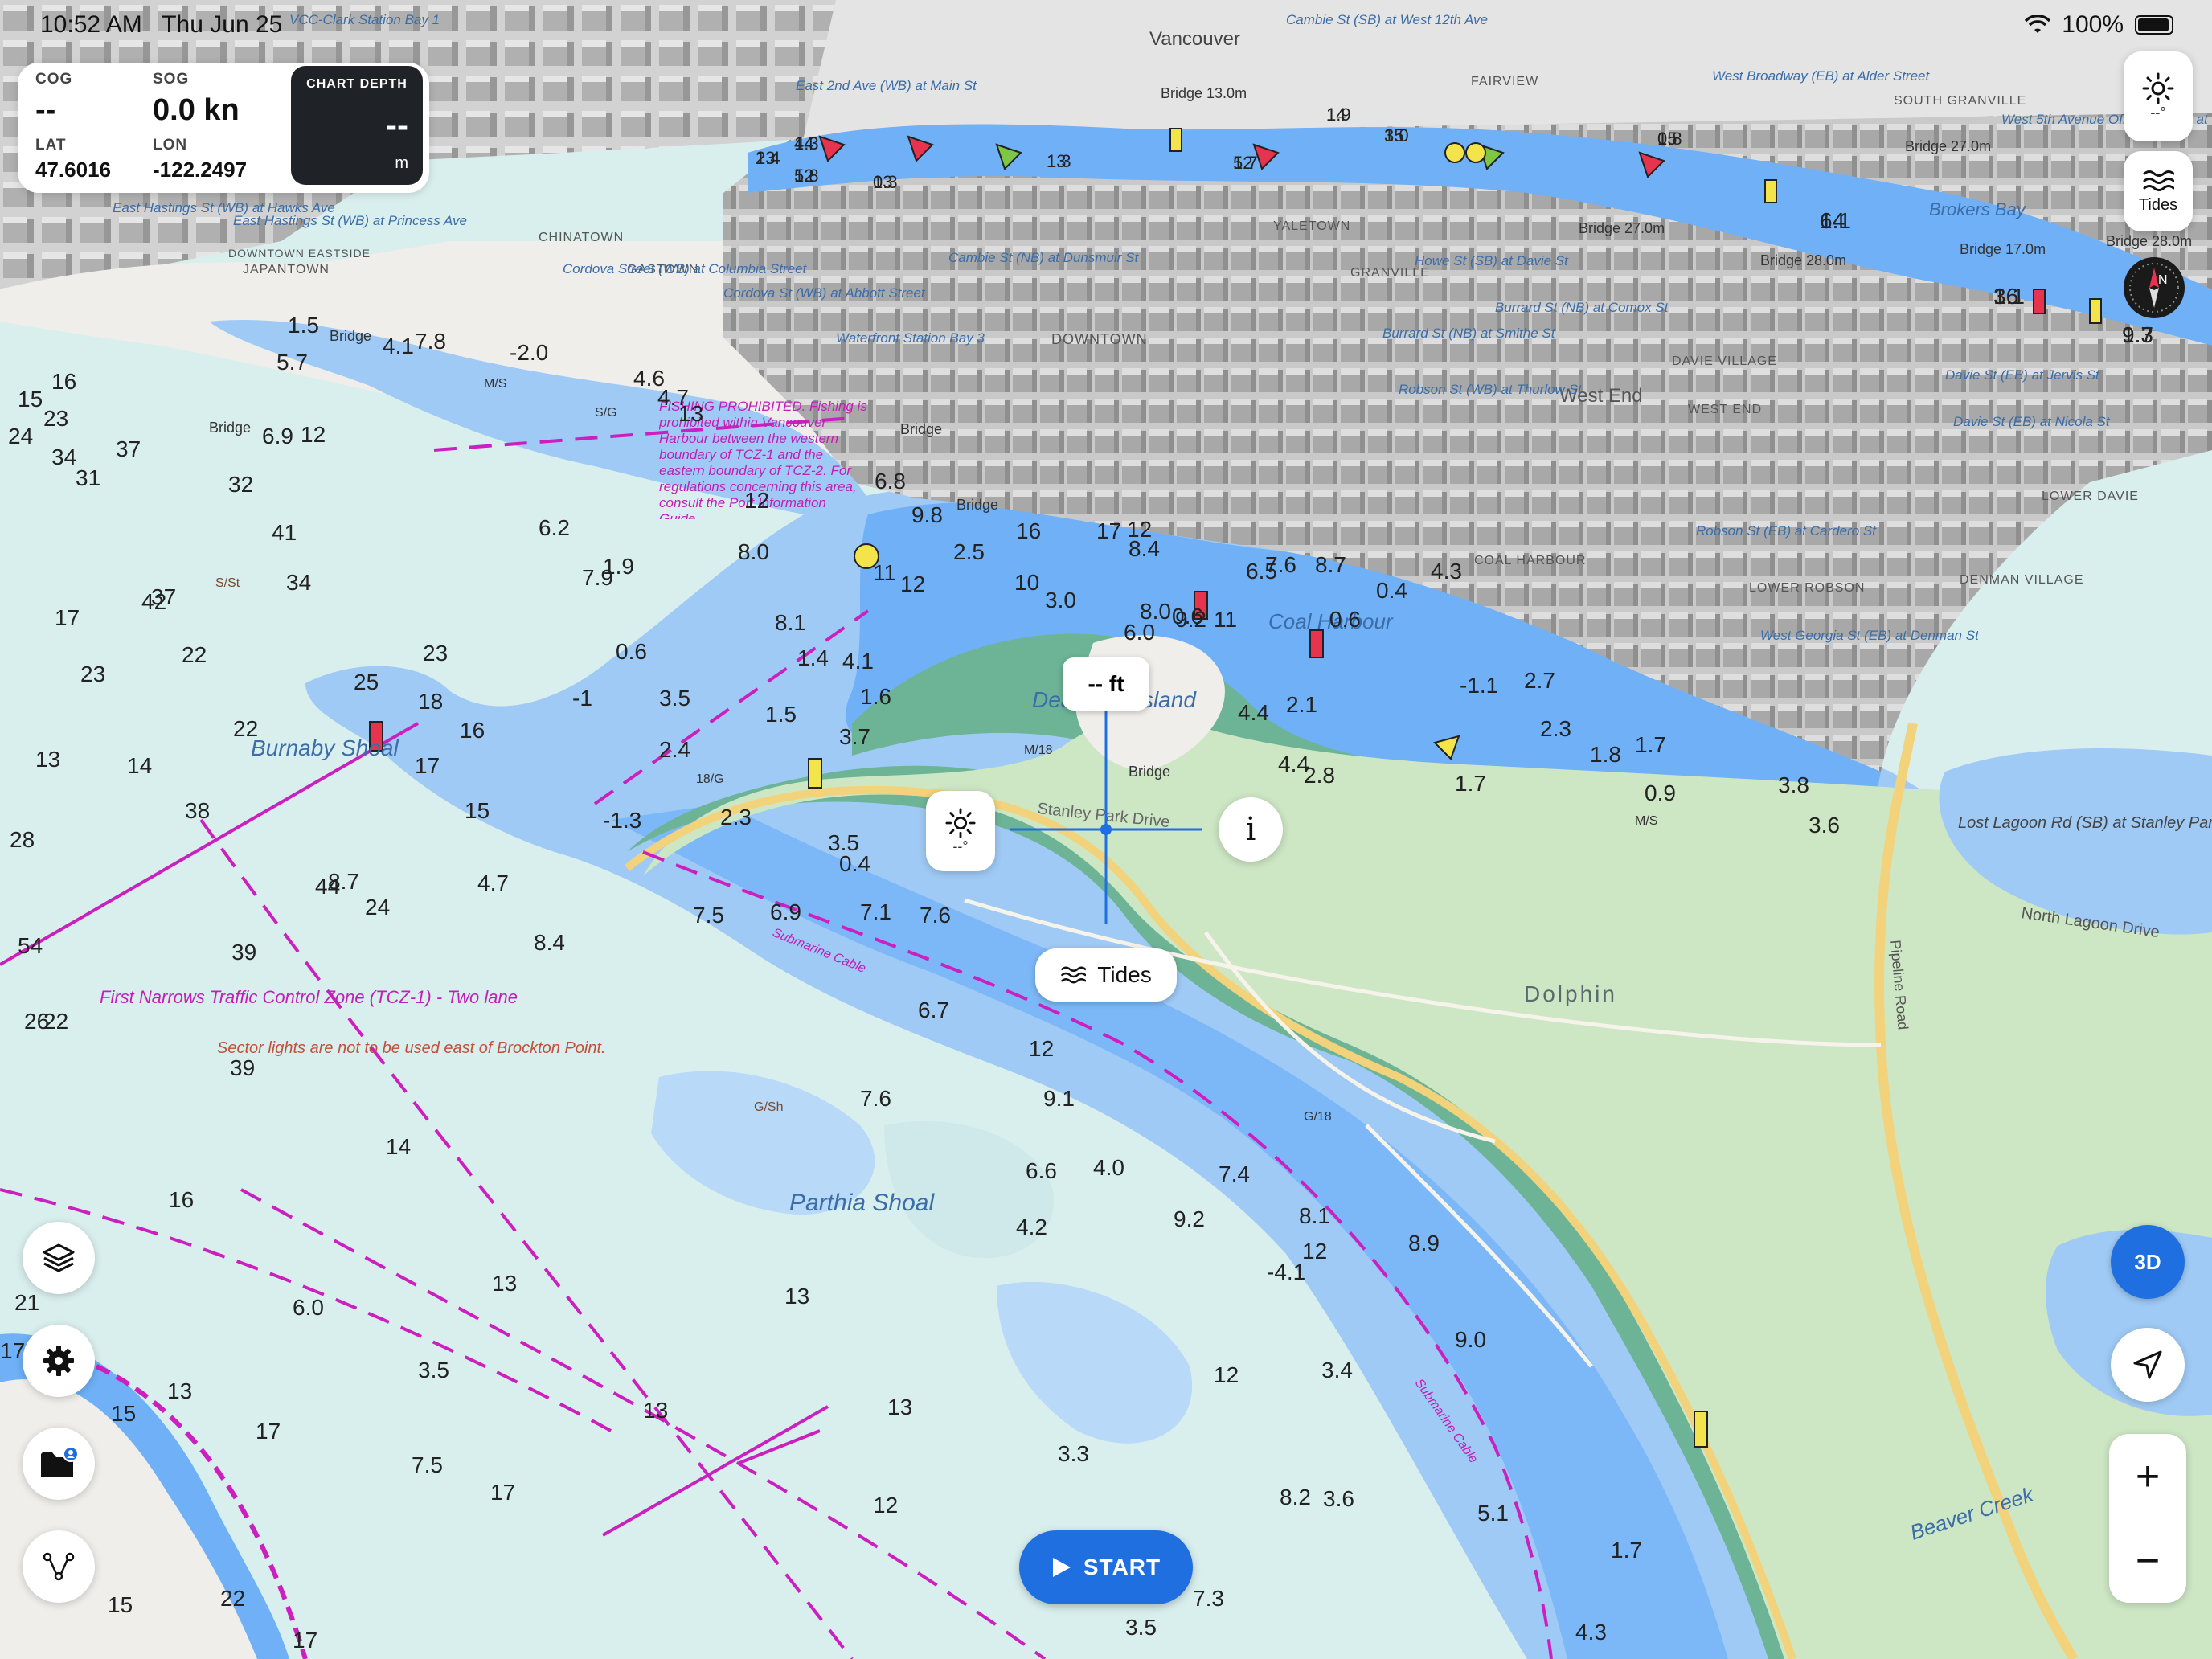 The image size is (2212, 1659). What do you see at coordinates (1391, 590) in the screenshot?
I see `depth-sounding: 0.4` at bounding box center [1391, 590].